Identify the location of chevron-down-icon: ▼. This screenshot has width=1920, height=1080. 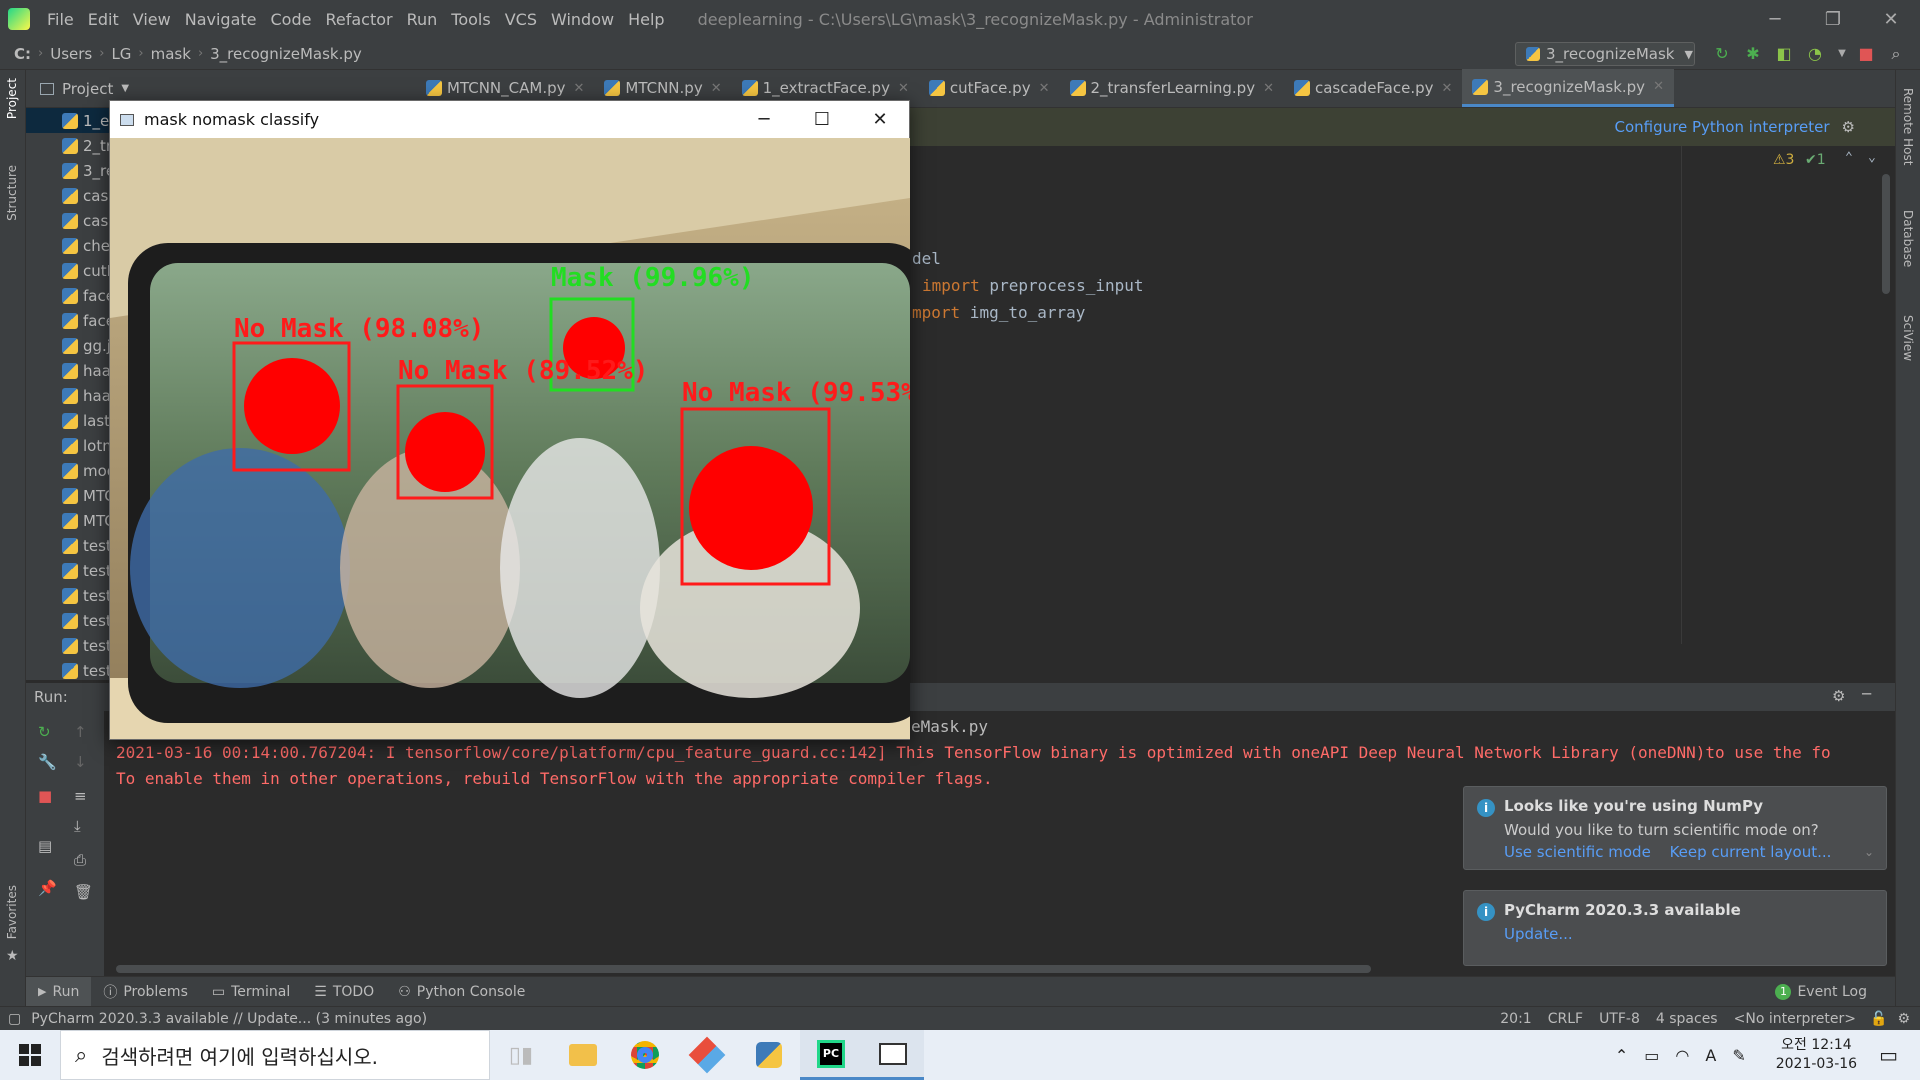
(125, 88).